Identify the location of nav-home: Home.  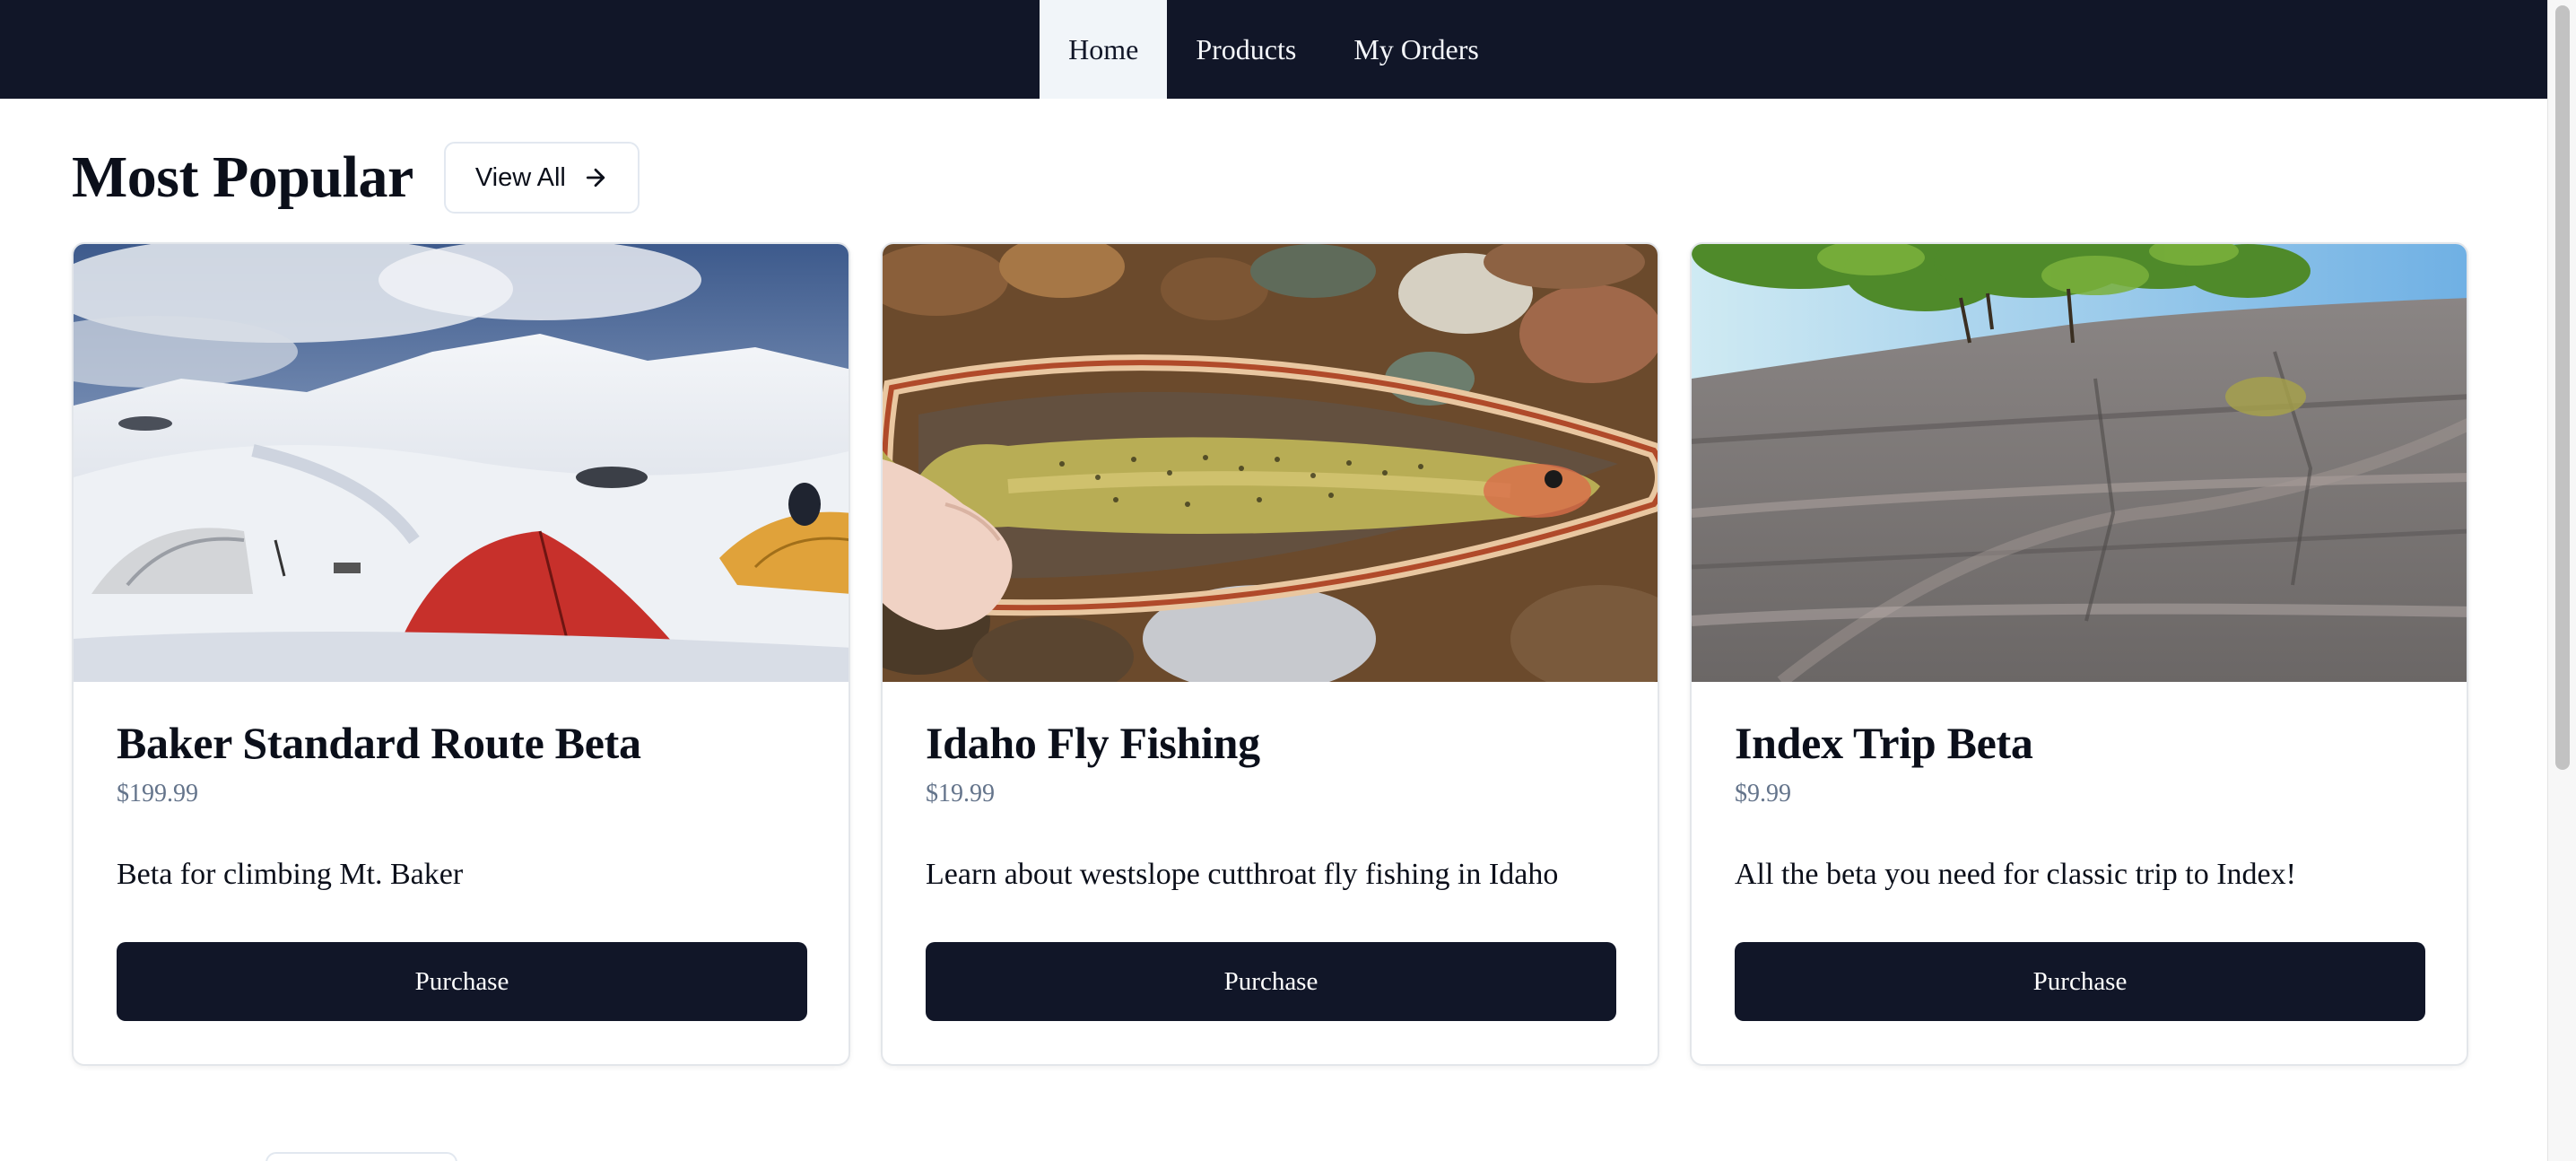
(1104, 50).